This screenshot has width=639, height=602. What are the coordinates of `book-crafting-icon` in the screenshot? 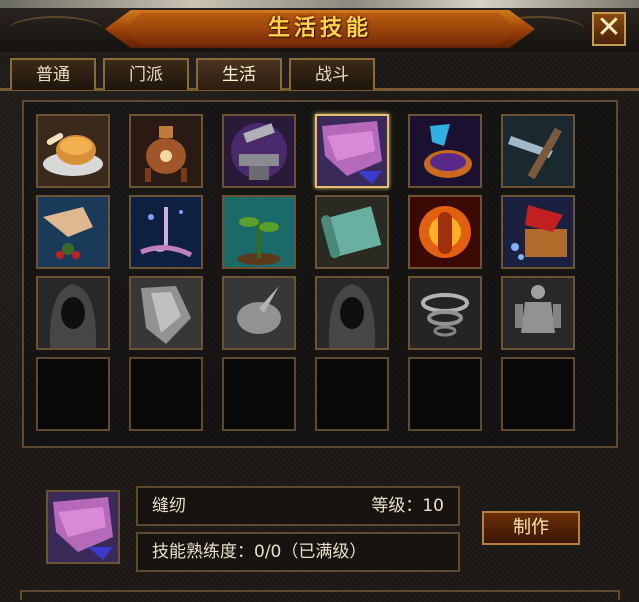 It's located at (538, 232).